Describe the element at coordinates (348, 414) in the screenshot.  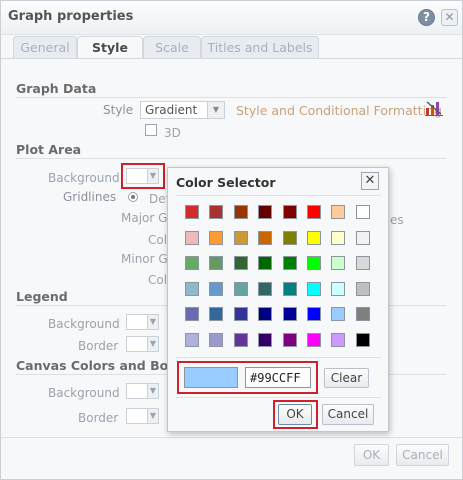
I see `cancel-button: Cancel` at that location.